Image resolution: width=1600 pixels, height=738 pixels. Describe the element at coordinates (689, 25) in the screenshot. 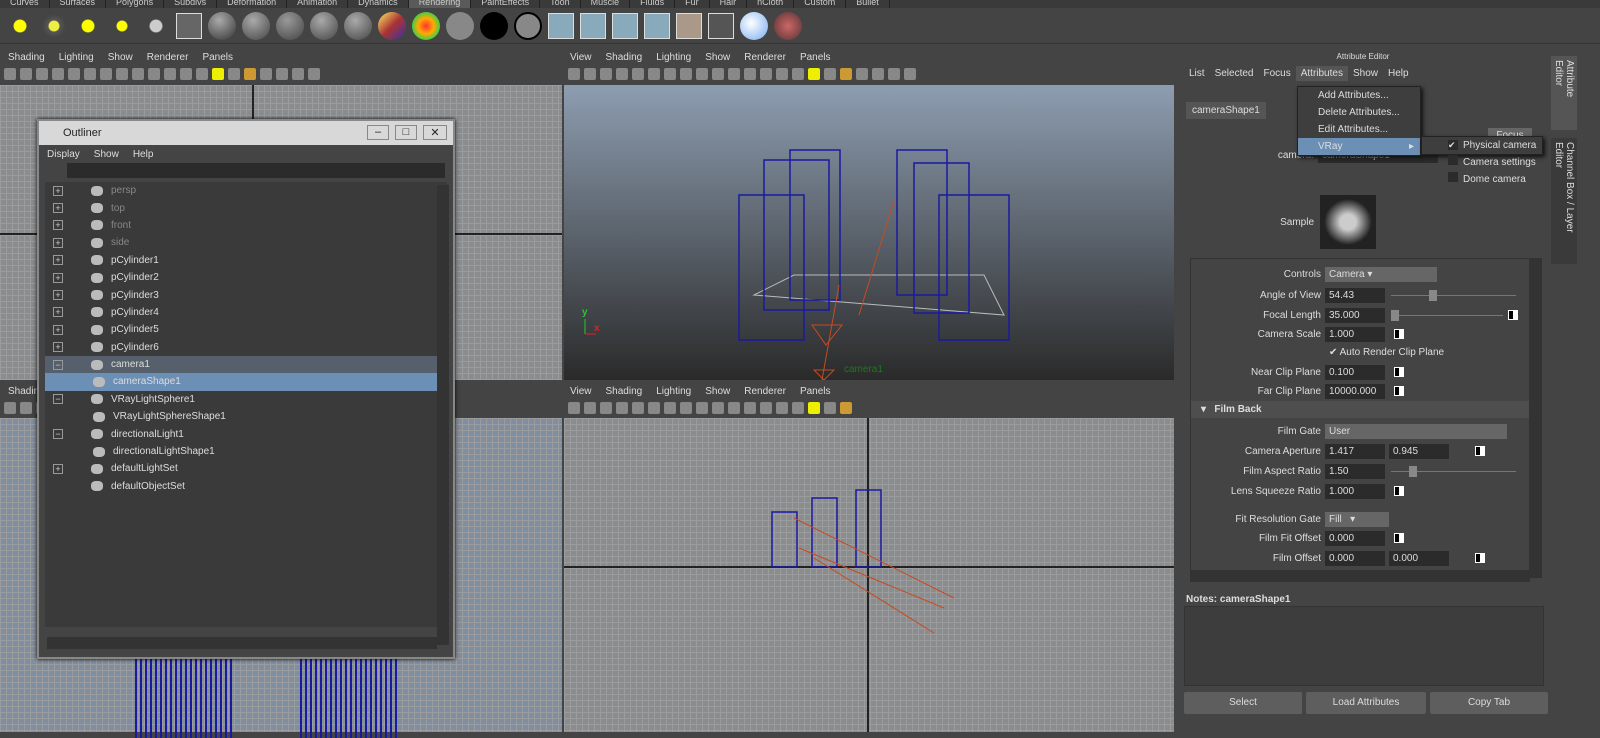

I see `hypershade-icon` at that location.